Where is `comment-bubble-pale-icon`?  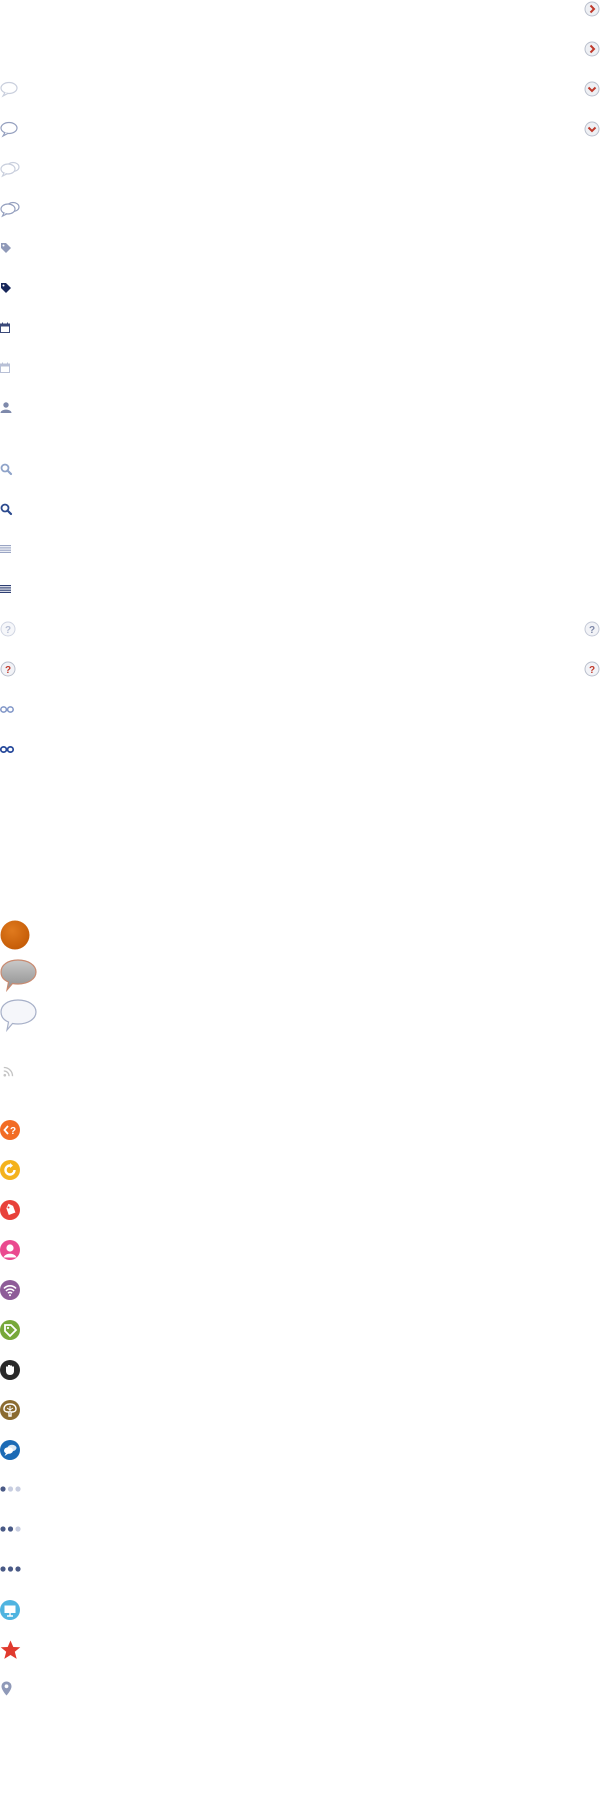 comment-bubble-pale-icon is located at coordinates (9, 89).